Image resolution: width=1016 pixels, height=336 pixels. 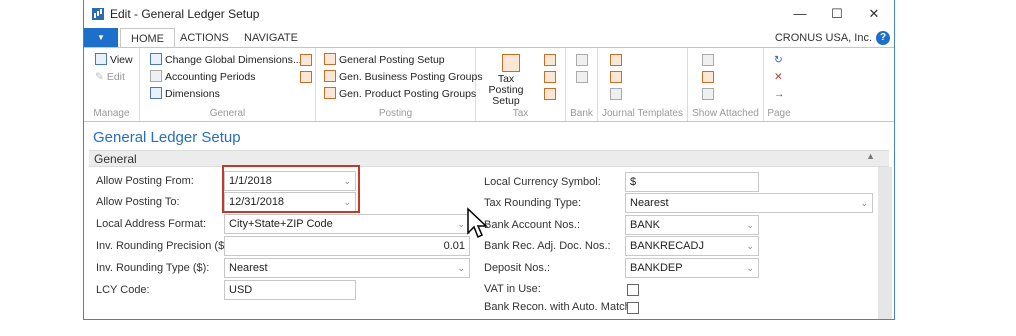 What do you see at coordinates (330, 76) in the screenshot?
I see `posting-group-icon` at bounding box center [330, 76].